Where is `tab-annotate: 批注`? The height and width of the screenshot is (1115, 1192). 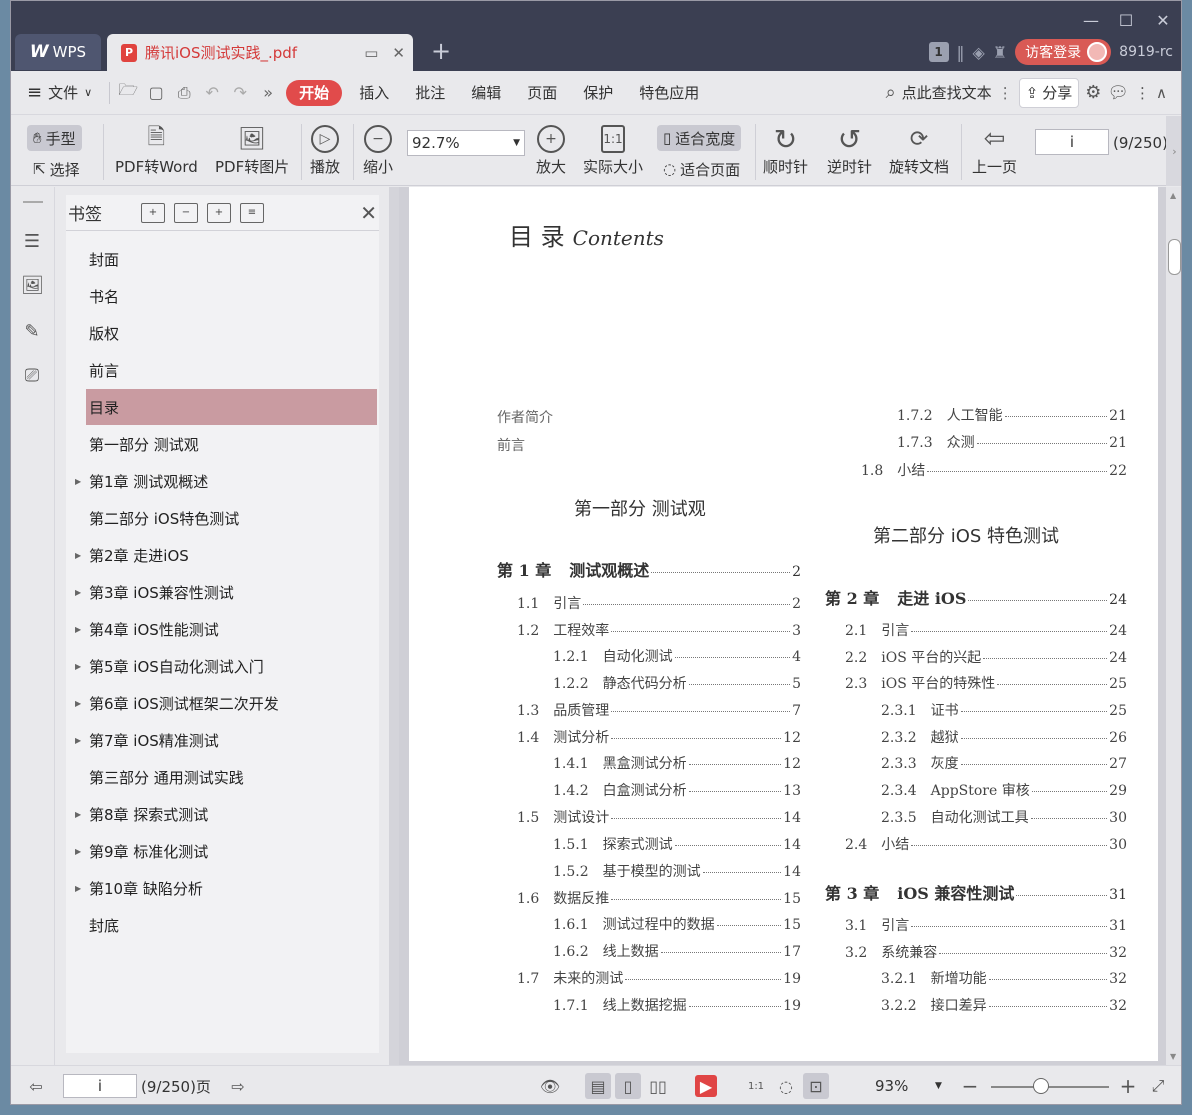
tab-annotate: 批注 is located at coordinates (430, 93).